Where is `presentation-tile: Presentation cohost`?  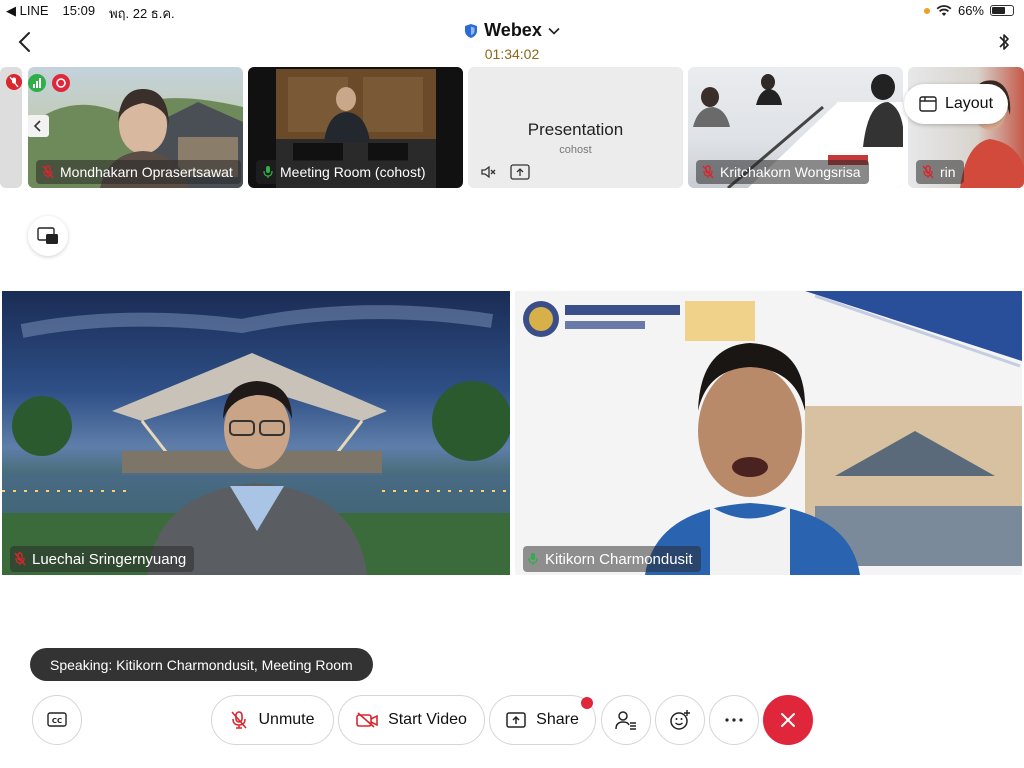
presentation-tile: Presentation cohost is located at coordinates (575, 127).